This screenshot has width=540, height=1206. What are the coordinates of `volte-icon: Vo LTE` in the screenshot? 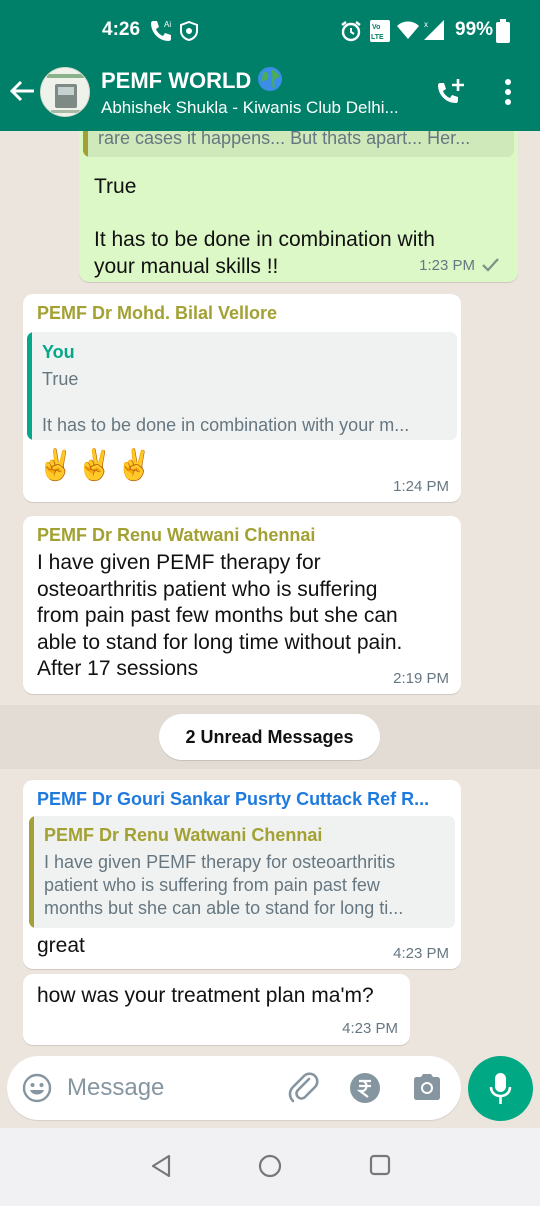 It's located at (380, 31).